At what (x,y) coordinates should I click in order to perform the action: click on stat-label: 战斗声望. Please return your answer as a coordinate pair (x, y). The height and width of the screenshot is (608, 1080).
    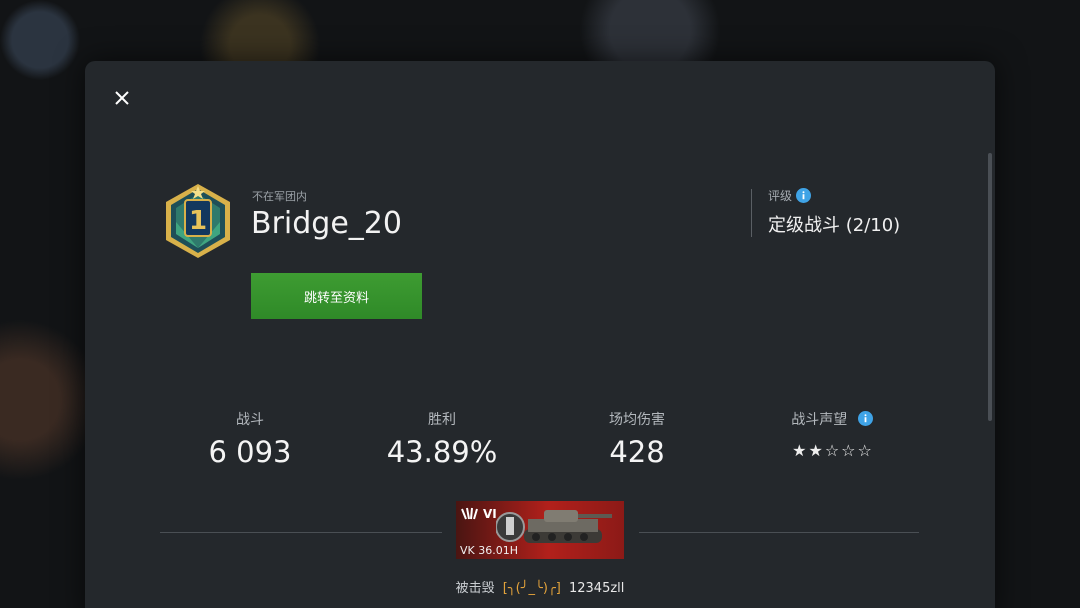
    Looking at the image, I should click on (832, 419).